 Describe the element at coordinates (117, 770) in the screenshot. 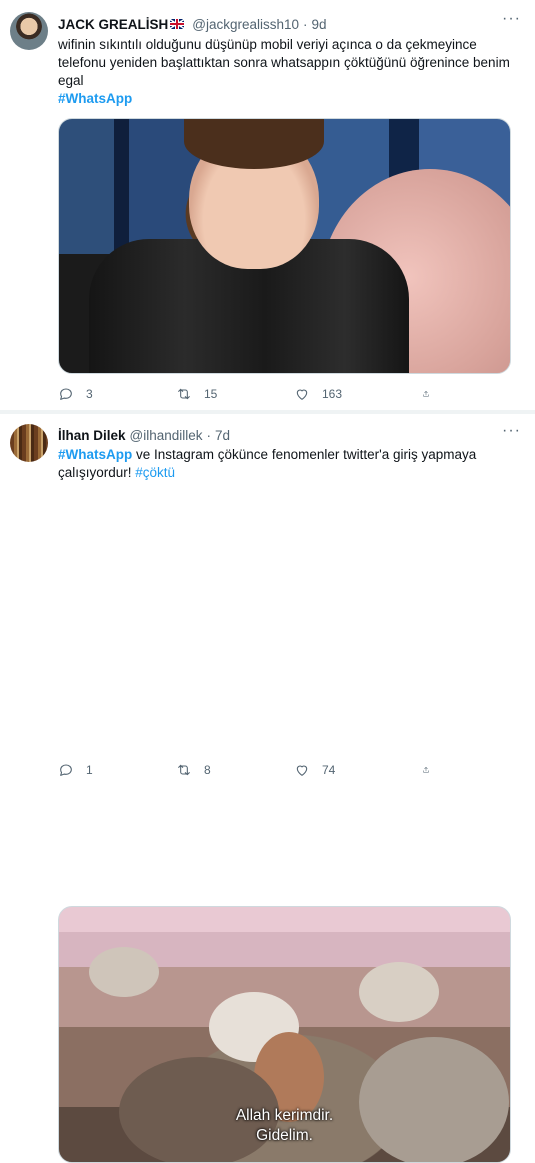

I see `reply-button: 1` at that location.